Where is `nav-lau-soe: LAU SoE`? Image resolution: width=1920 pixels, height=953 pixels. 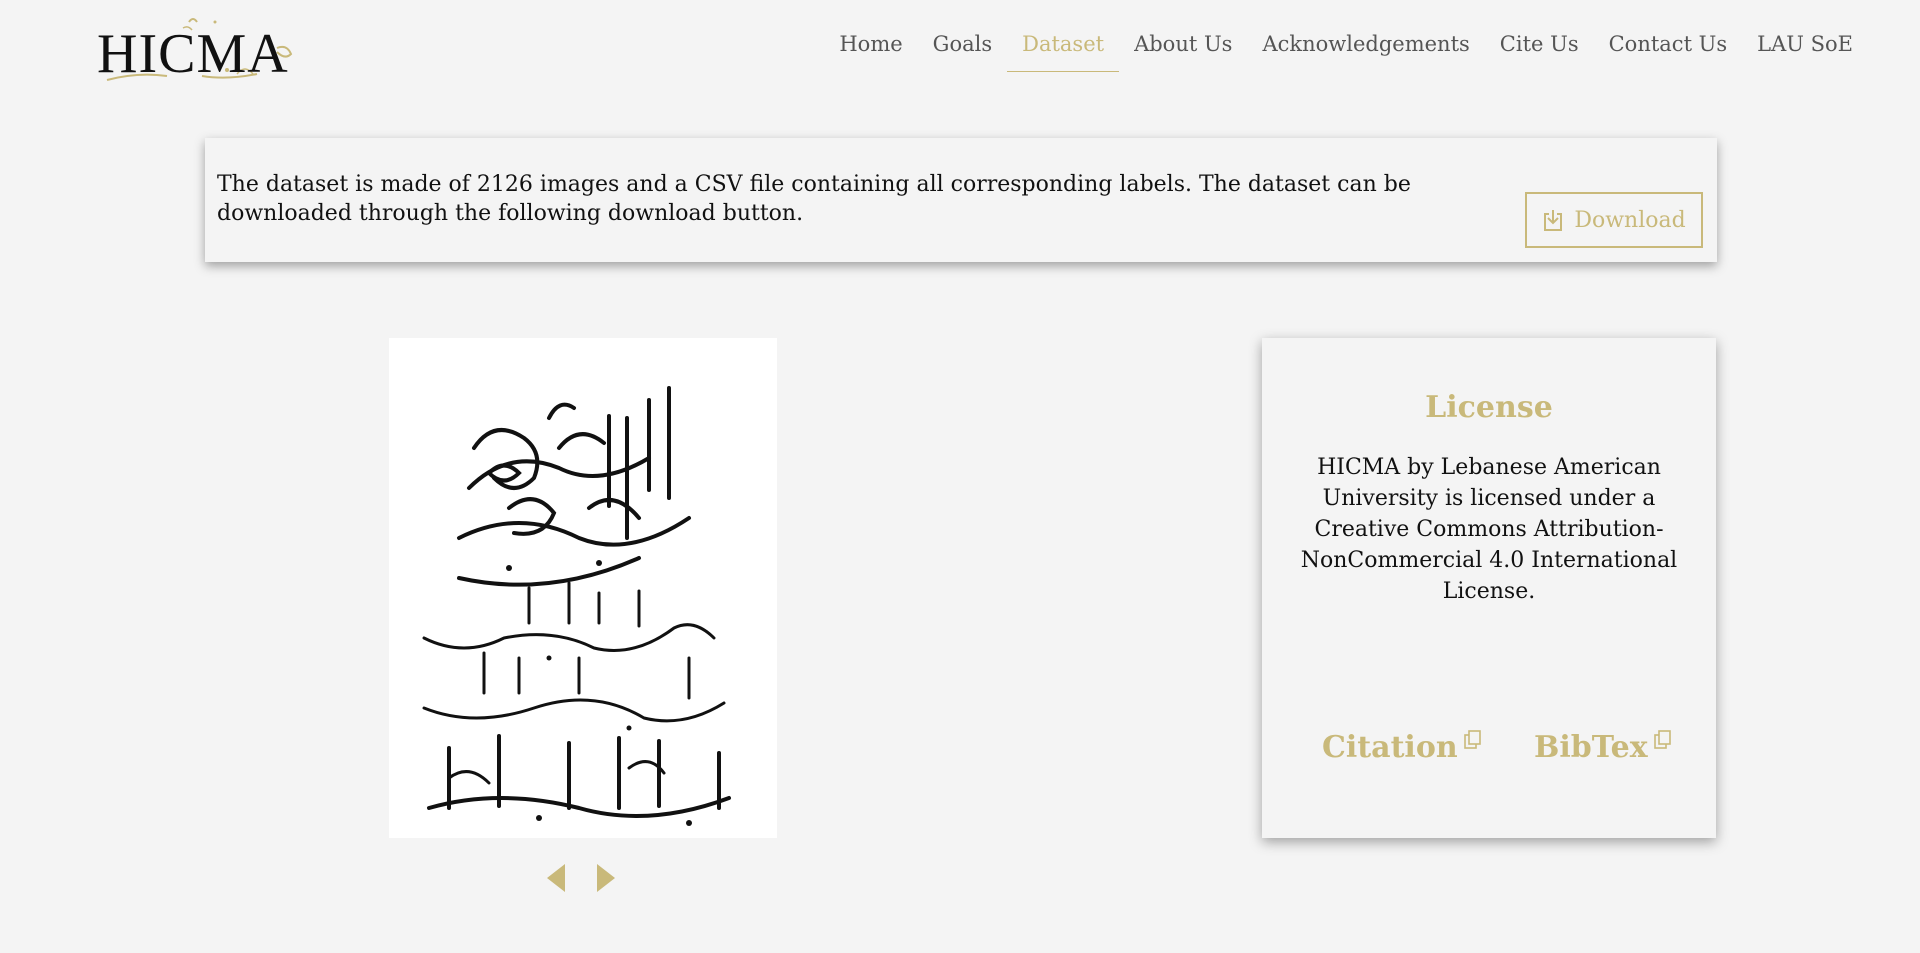 nav-lau-soe: LAU SoE is located at coordinates (1805, 49).